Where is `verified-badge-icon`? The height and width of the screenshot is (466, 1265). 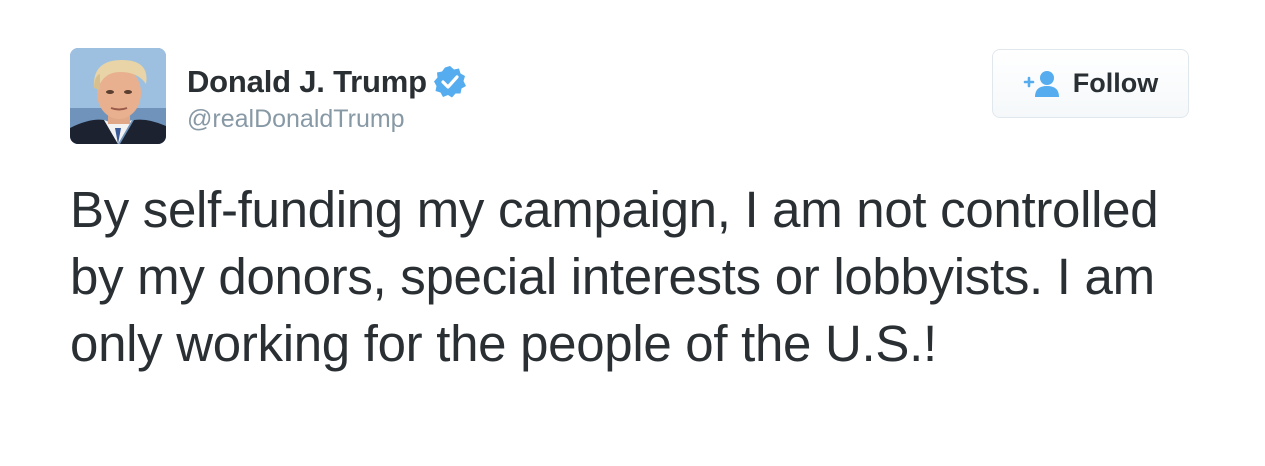
verified-badge-icon is located at coordinates (450, 82).